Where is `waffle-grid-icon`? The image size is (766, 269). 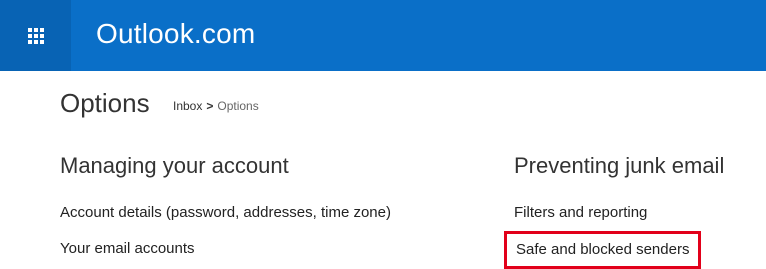 waffle-grid-icon is located at coordinates (35, 35).